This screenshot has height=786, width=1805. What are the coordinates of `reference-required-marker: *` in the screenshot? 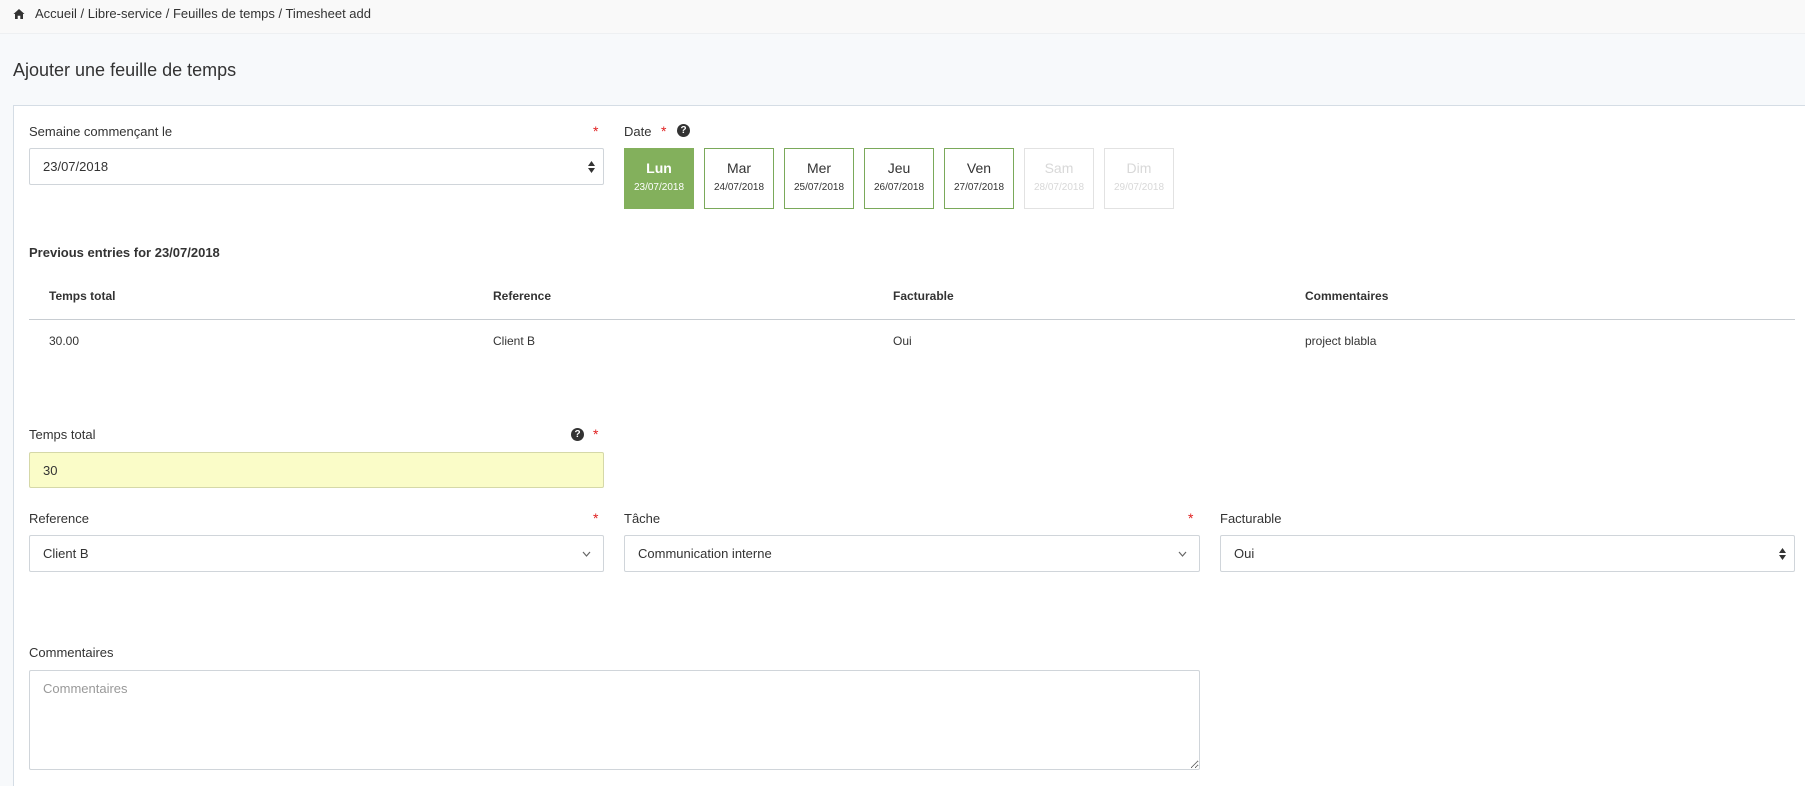 It's located at (596, 518).